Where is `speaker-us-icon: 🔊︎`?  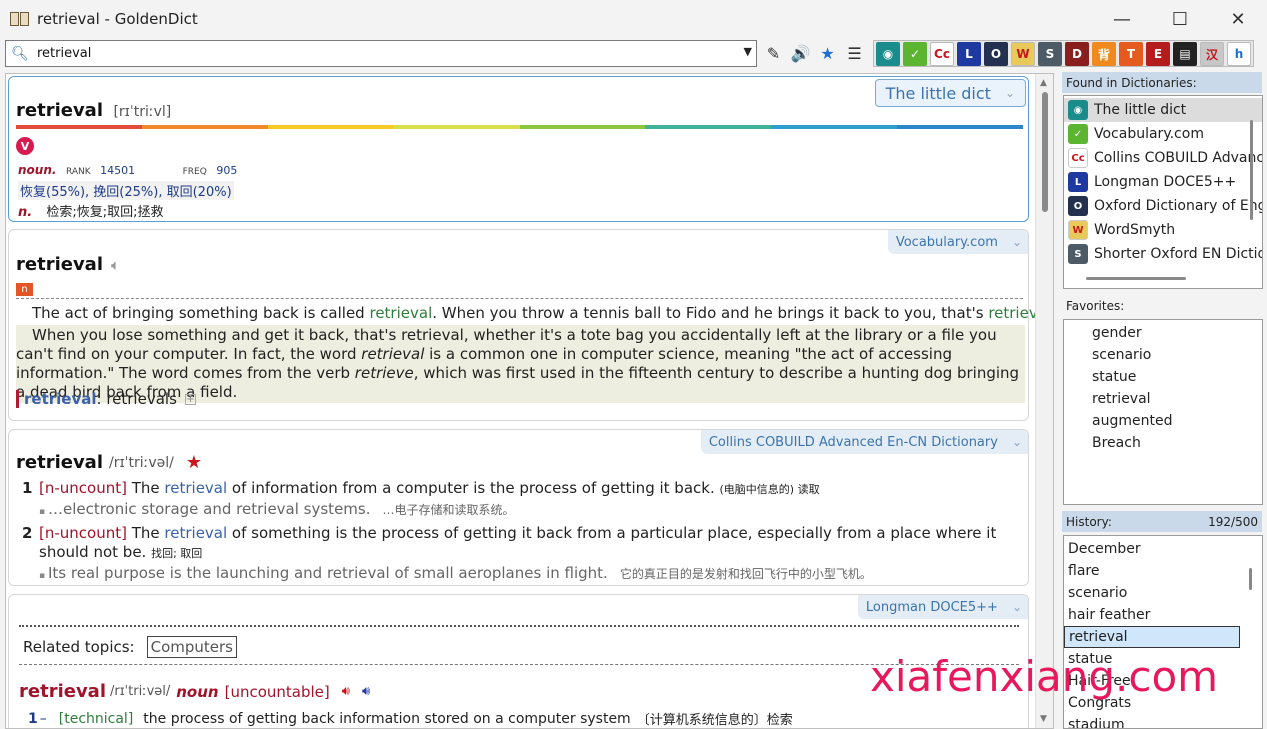
speaker-us-icon: 🔊︎ is located at coordinates (366, 691).